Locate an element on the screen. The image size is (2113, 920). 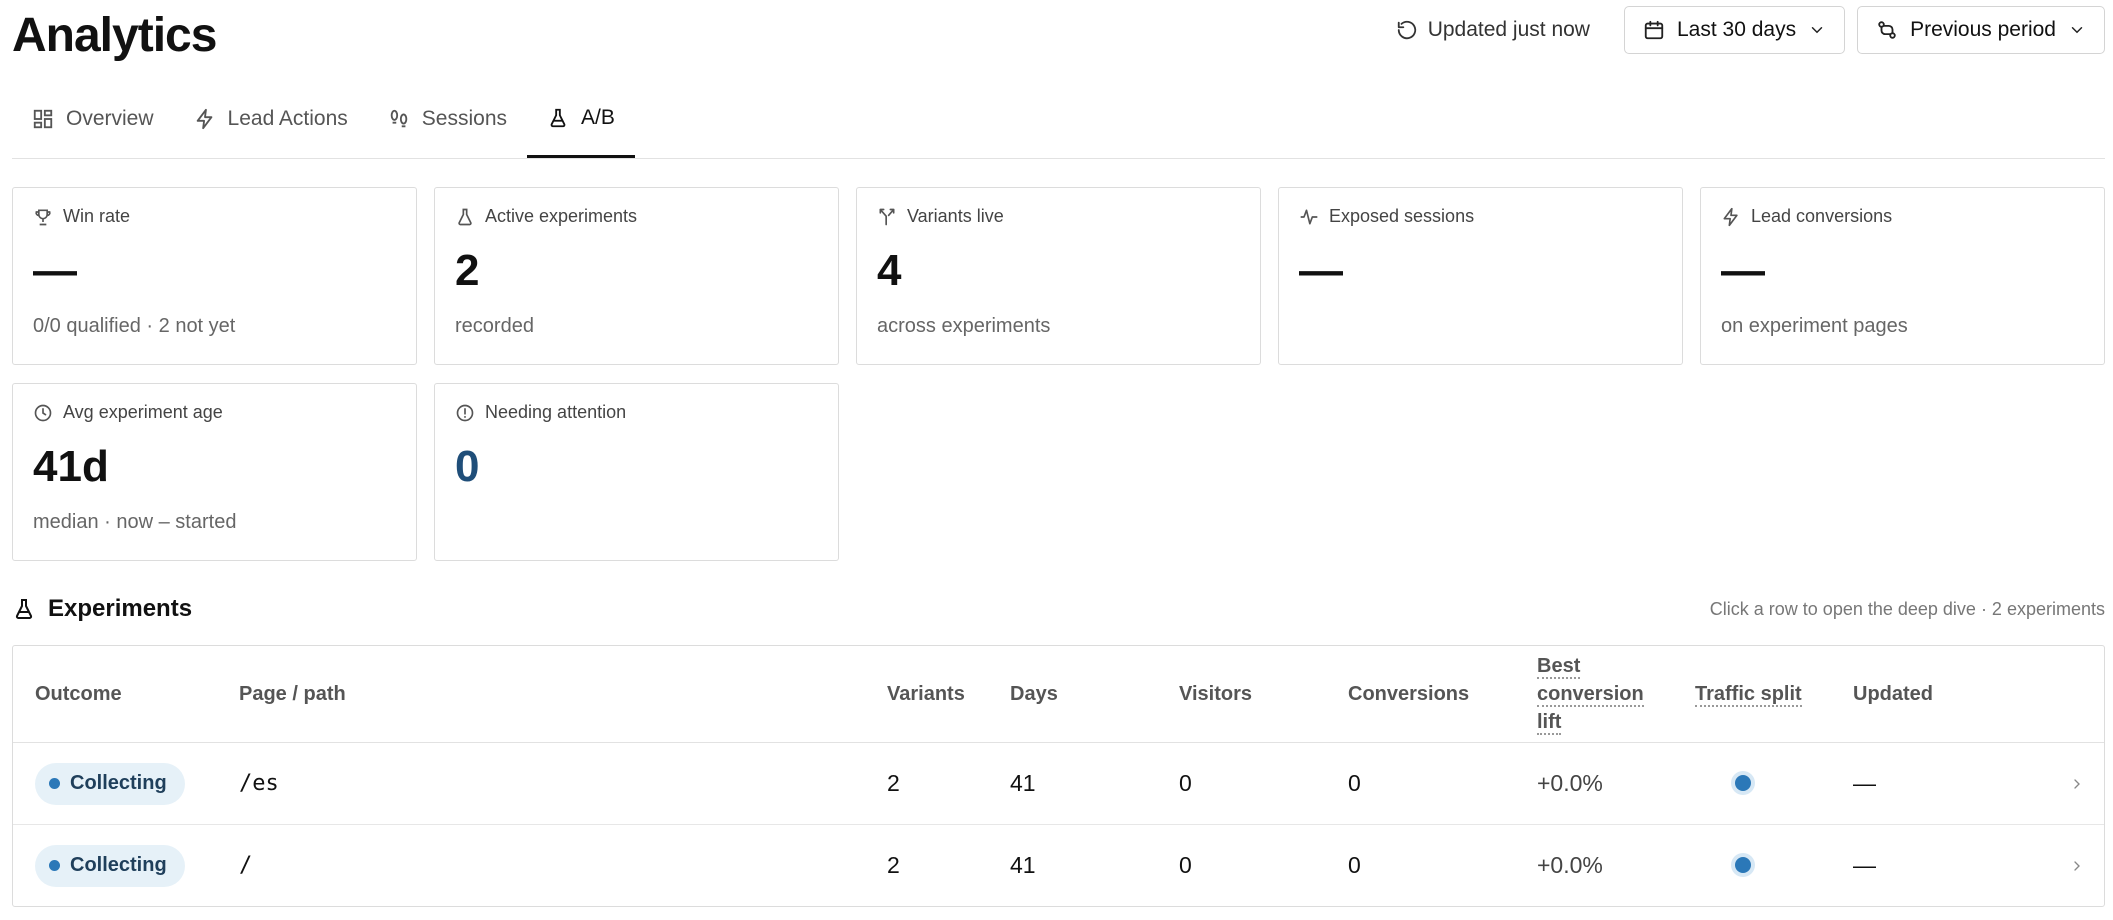
kpi-label: Active experiments is located at coordinates (561, 216).